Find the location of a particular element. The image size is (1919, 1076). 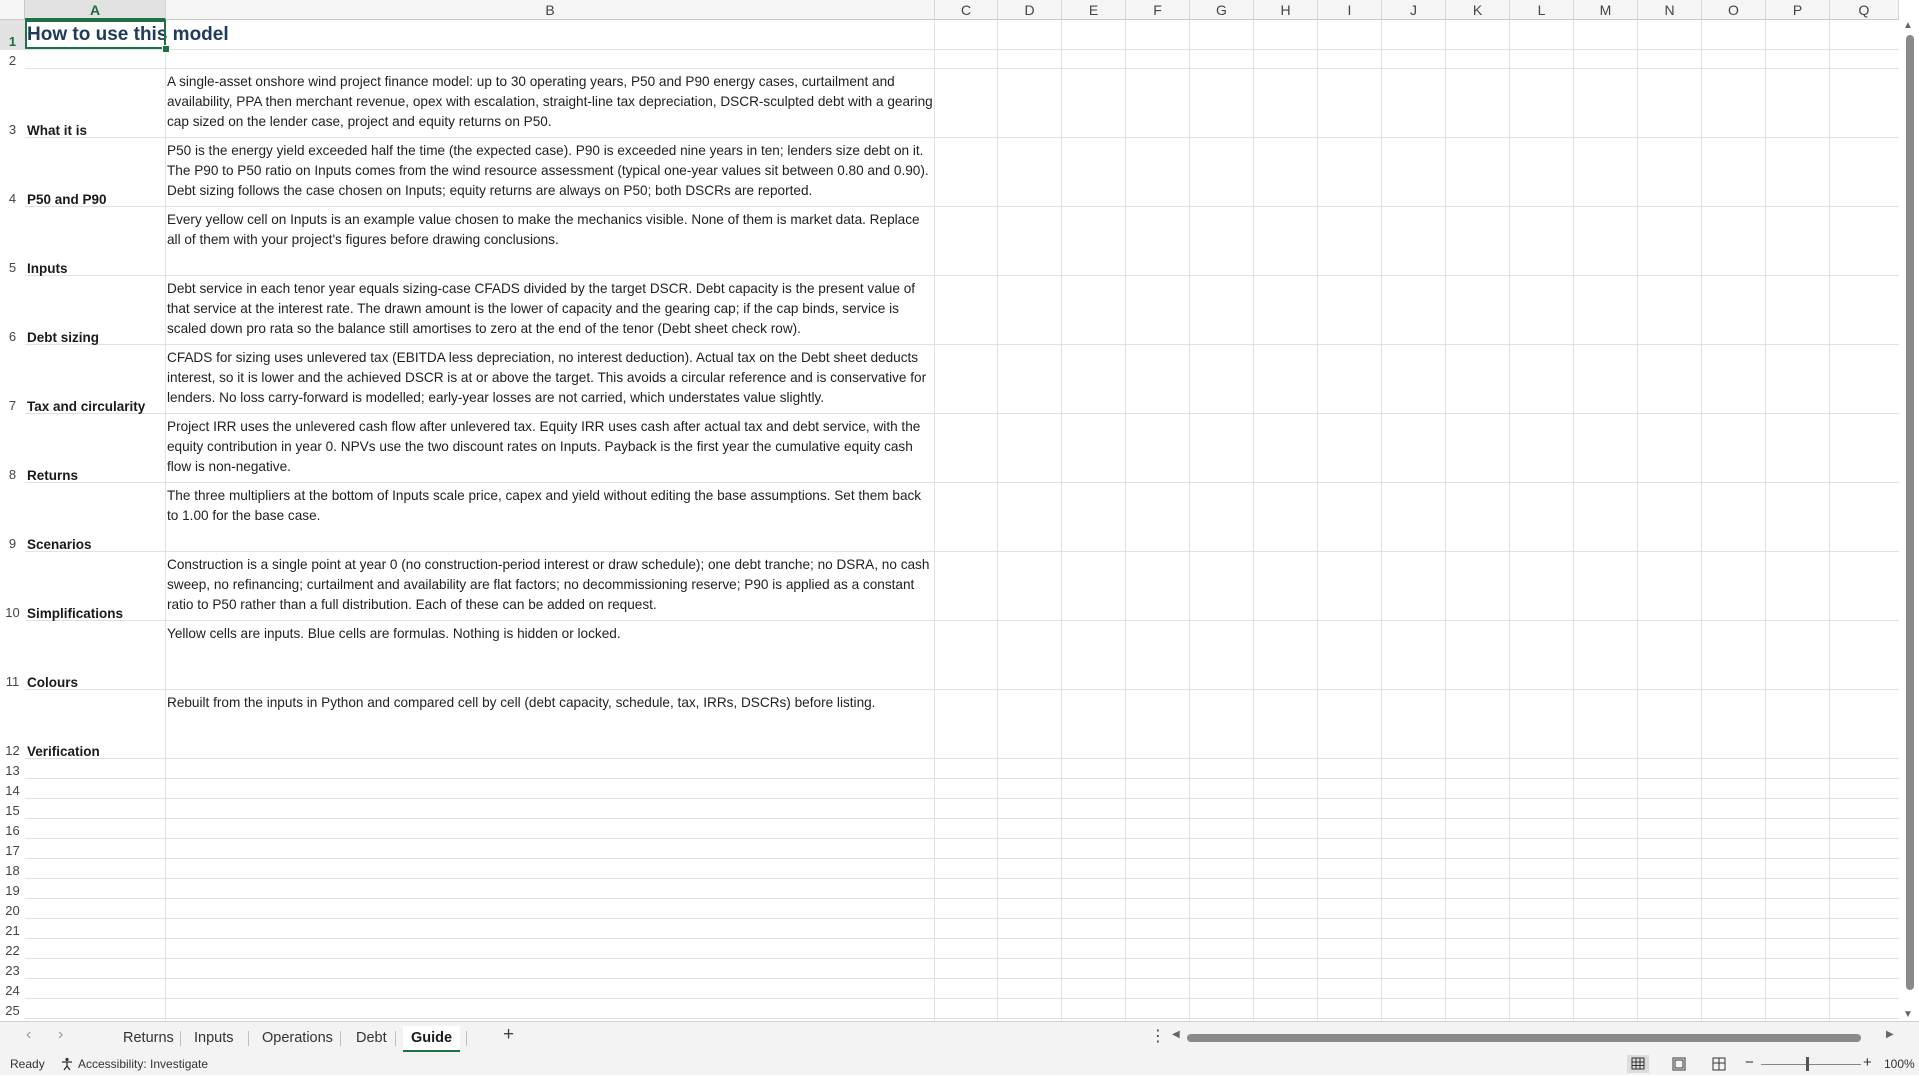

column-header-c: C is located at coordinates (966, 10).